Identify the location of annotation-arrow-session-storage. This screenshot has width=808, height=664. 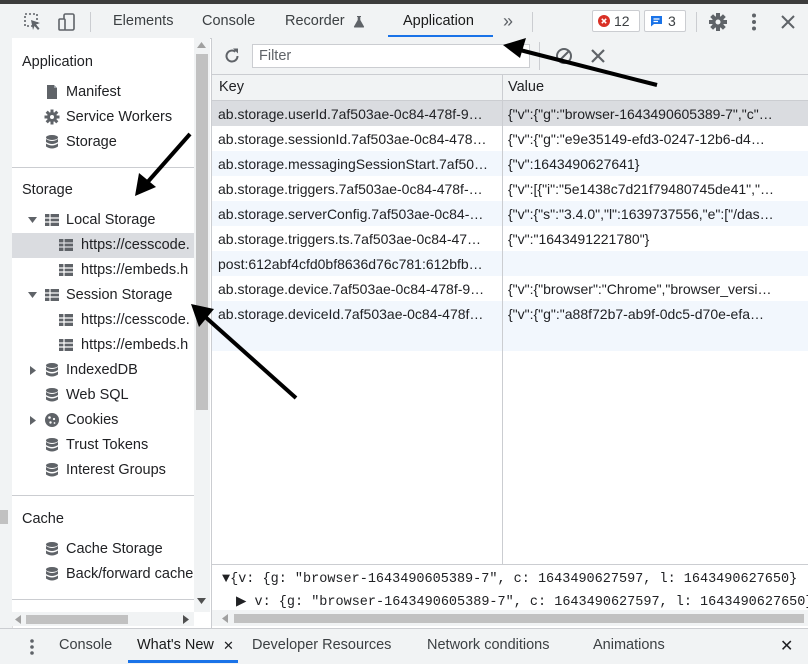
(244, 352).